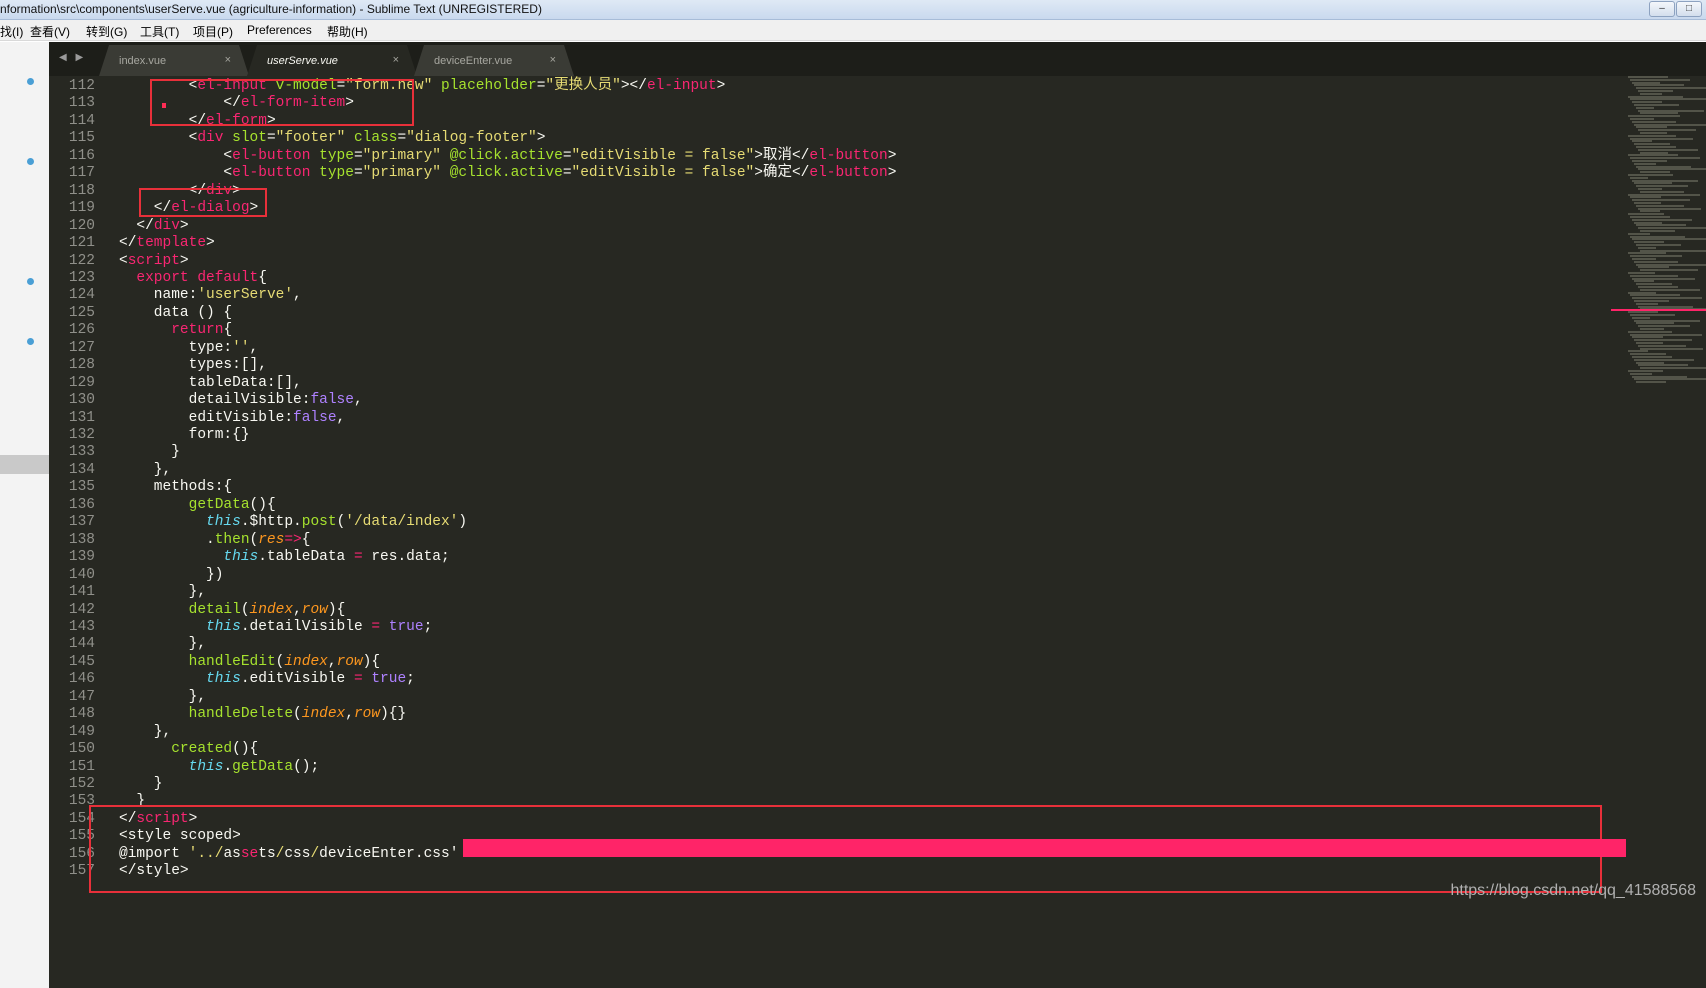  What do you see at coordinates (721, 86) in the screenshot?
I see `code-token: >` at bounding box center [721, 86].